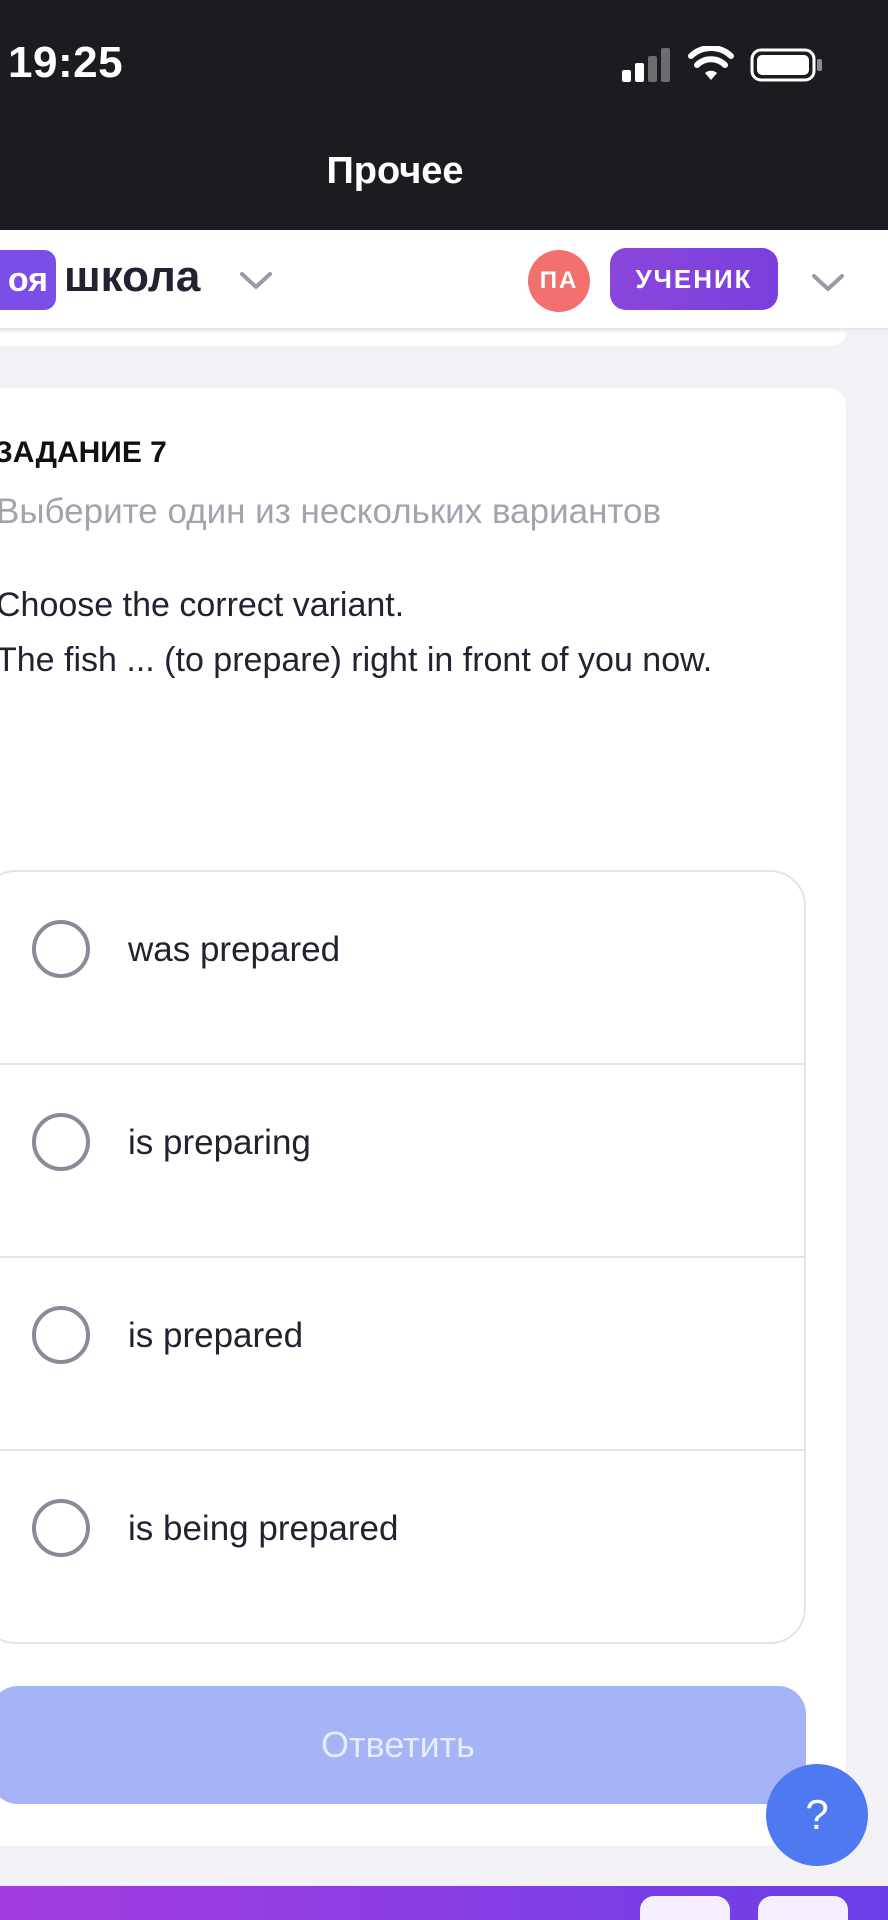 The image size is (888, 1920). What do you see at coordinates (402, 1161) in the screenshot?
I see `answer-option: is preparing` at bounding box center [402, 1161].